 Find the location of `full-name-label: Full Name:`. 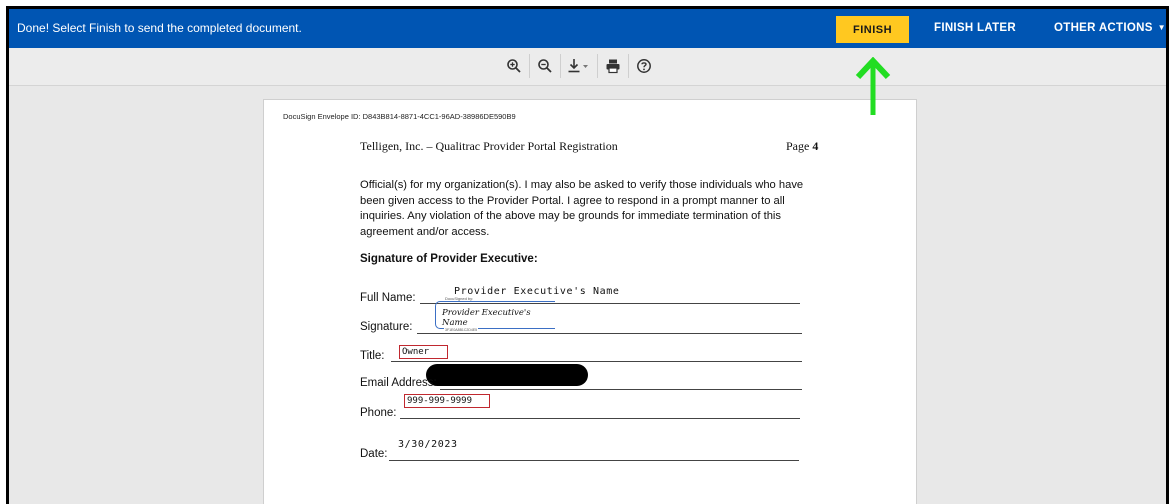

full-name-label: Full Name: is located at coordinates (388, 298).